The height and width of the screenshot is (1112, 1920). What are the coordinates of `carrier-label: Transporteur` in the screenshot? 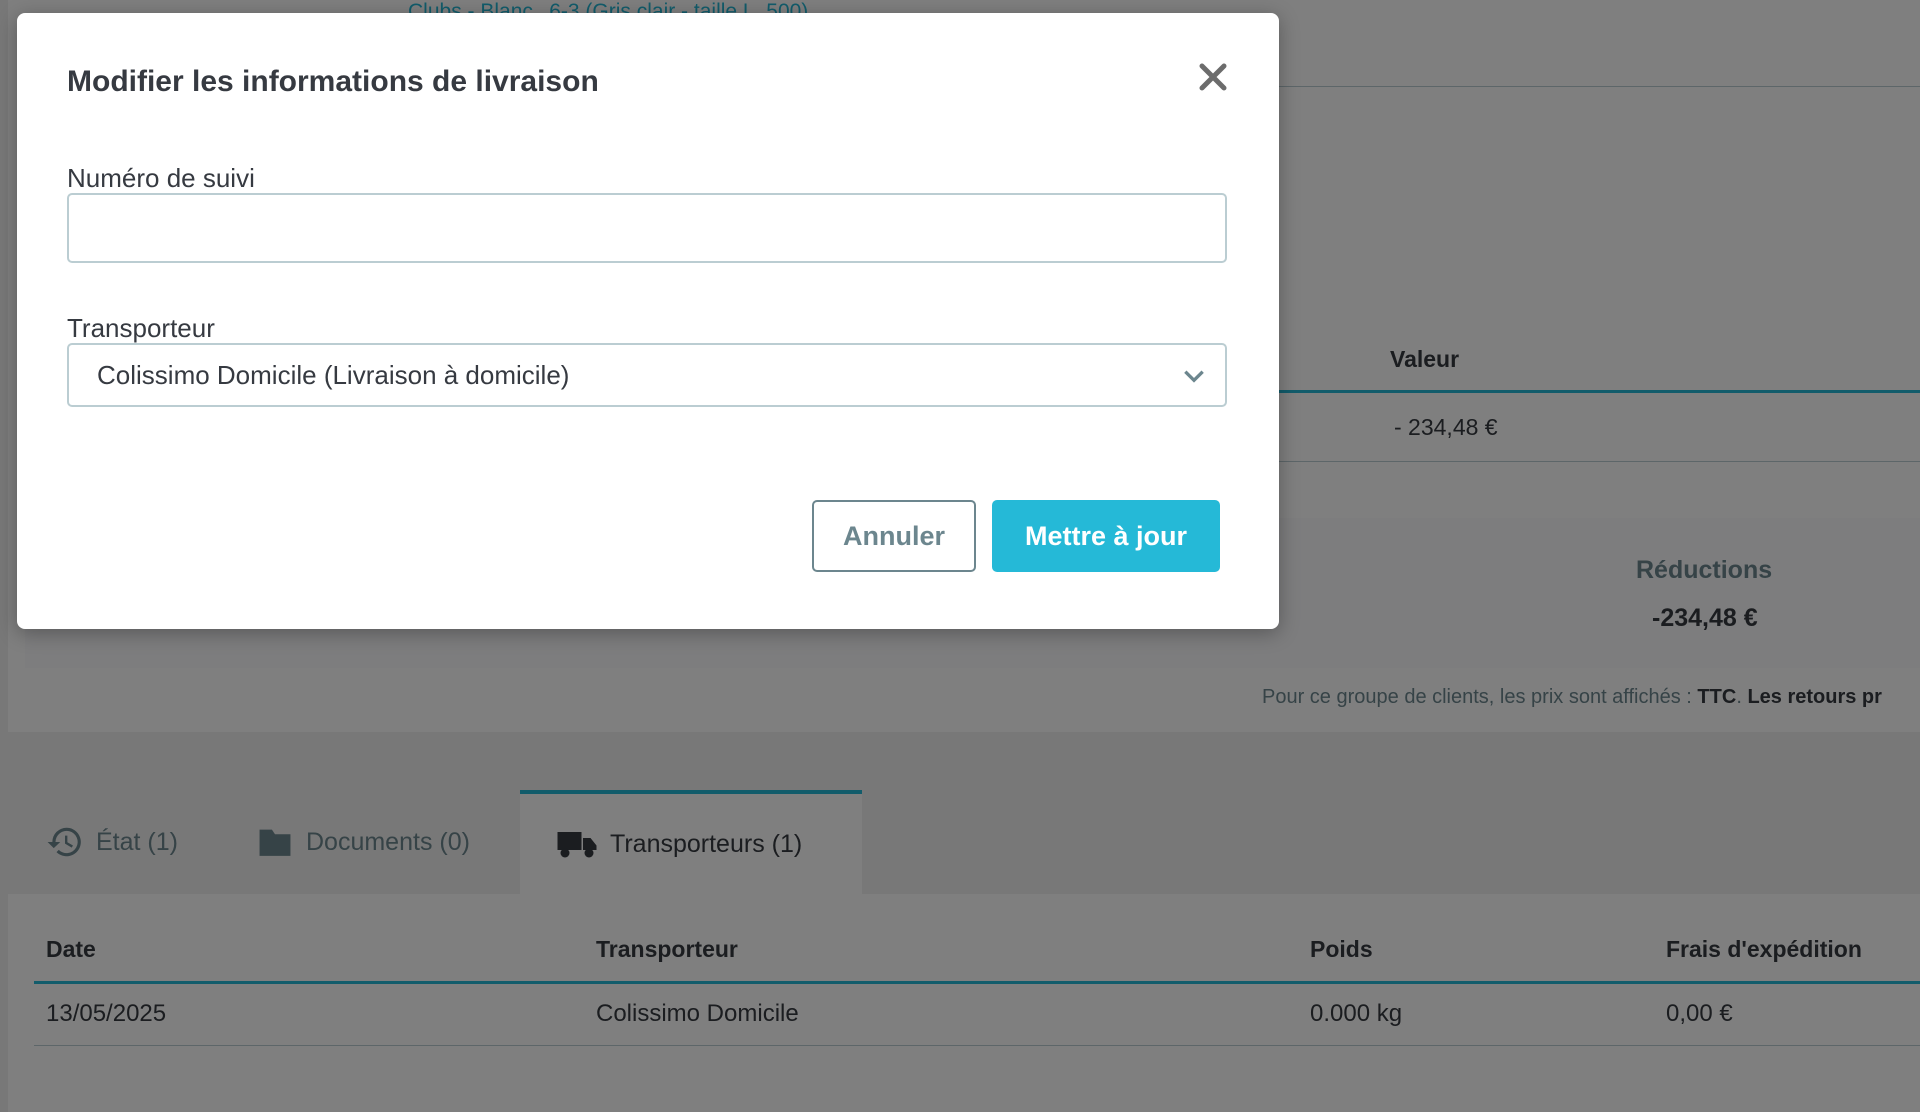 It's located at (141, 328).